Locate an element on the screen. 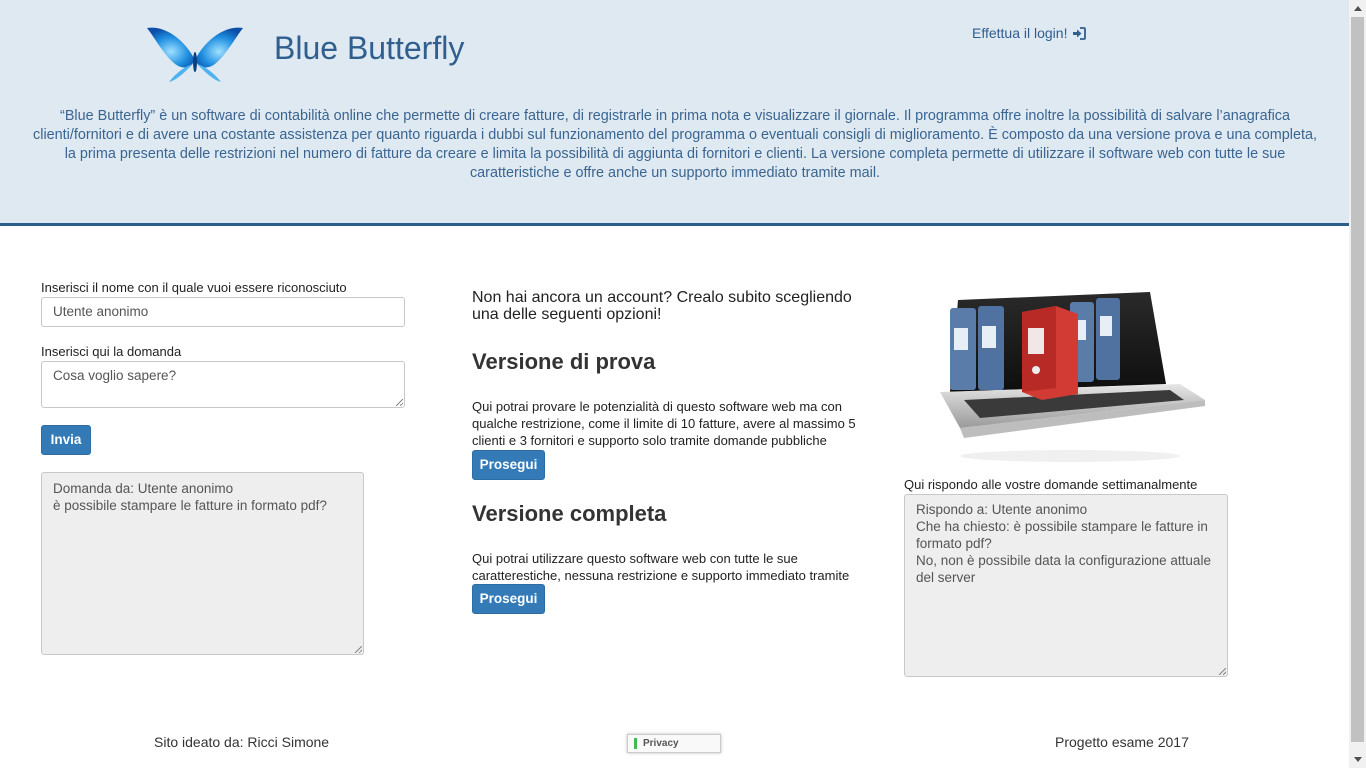 The width and height of the screenshot is (1366, 768). privacy-label: Privacy is located at coordinates (661, 743).